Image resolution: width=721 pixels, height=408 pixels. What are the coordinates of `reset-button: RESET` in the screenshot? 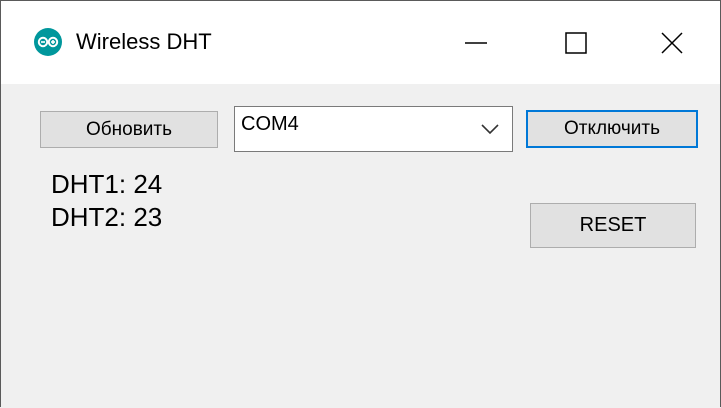 It's located at (613, 225).